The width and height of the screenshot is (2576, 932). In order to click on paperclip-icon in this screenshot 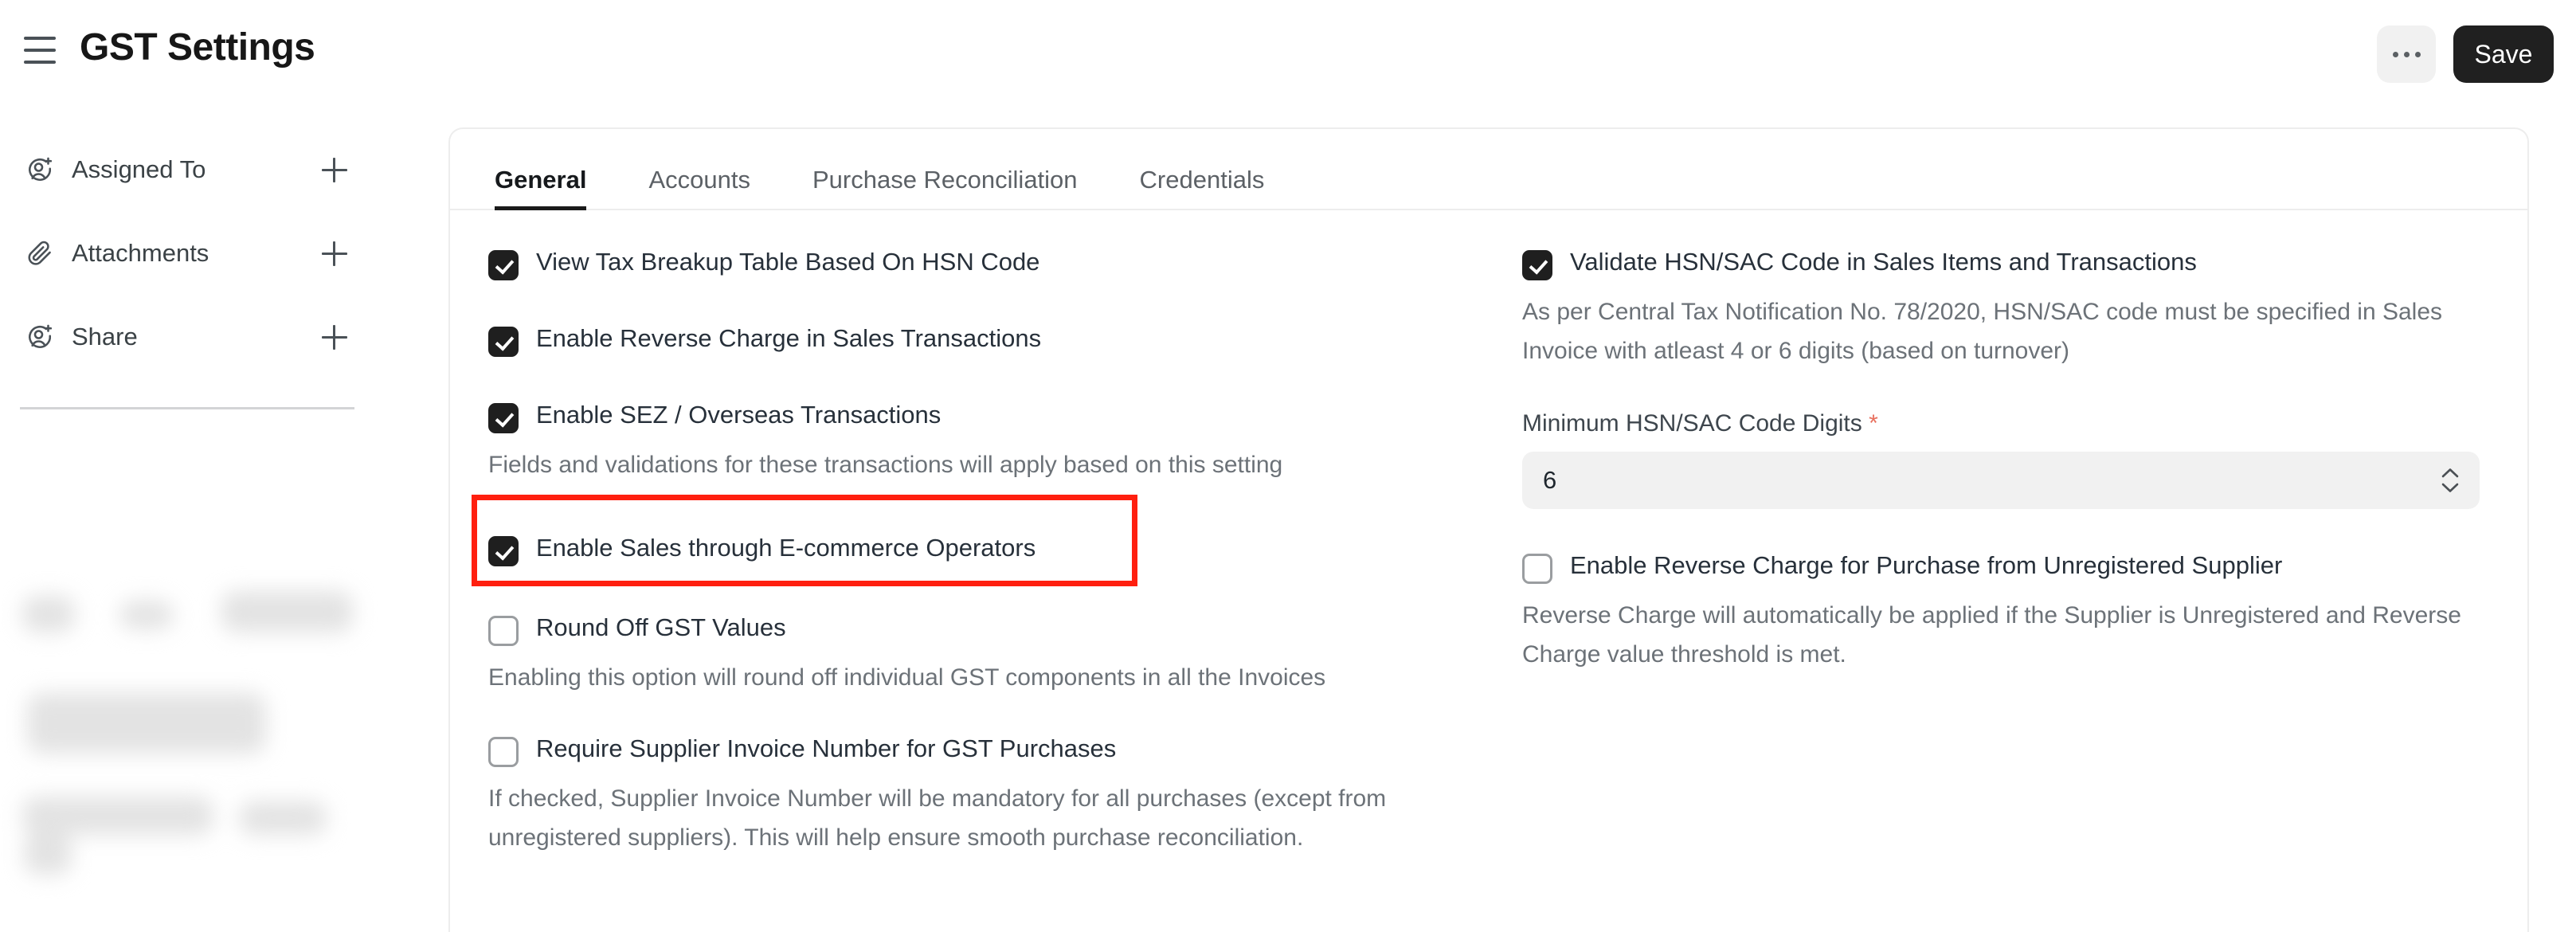, I will do `click(40, 253)`.